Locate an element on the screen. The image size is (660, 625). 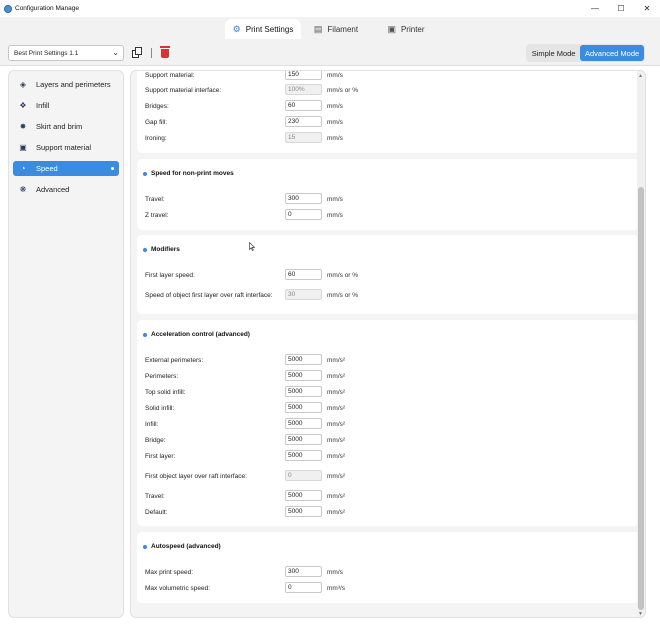
sidebar-item-support-material: ▣ Support material is located at coordinates (66, 147).